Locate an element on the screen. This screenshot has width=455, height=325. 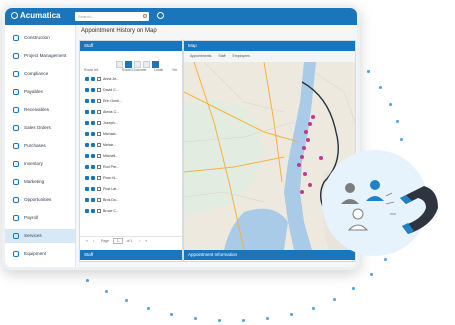
map-filter-employees: Employees is located at coordinates (241, 56).